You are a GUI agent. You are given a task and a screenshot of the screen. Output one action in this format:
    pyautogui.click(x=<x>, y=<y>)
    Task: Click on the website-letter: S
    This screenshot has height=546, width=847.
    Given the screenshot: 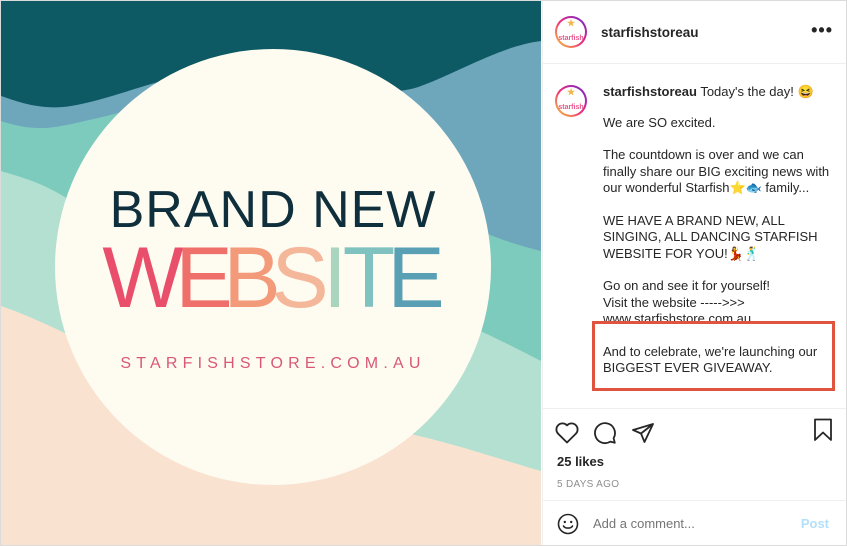 What is the action you would take?
    pyautogui.click(x=299, y=278)
    